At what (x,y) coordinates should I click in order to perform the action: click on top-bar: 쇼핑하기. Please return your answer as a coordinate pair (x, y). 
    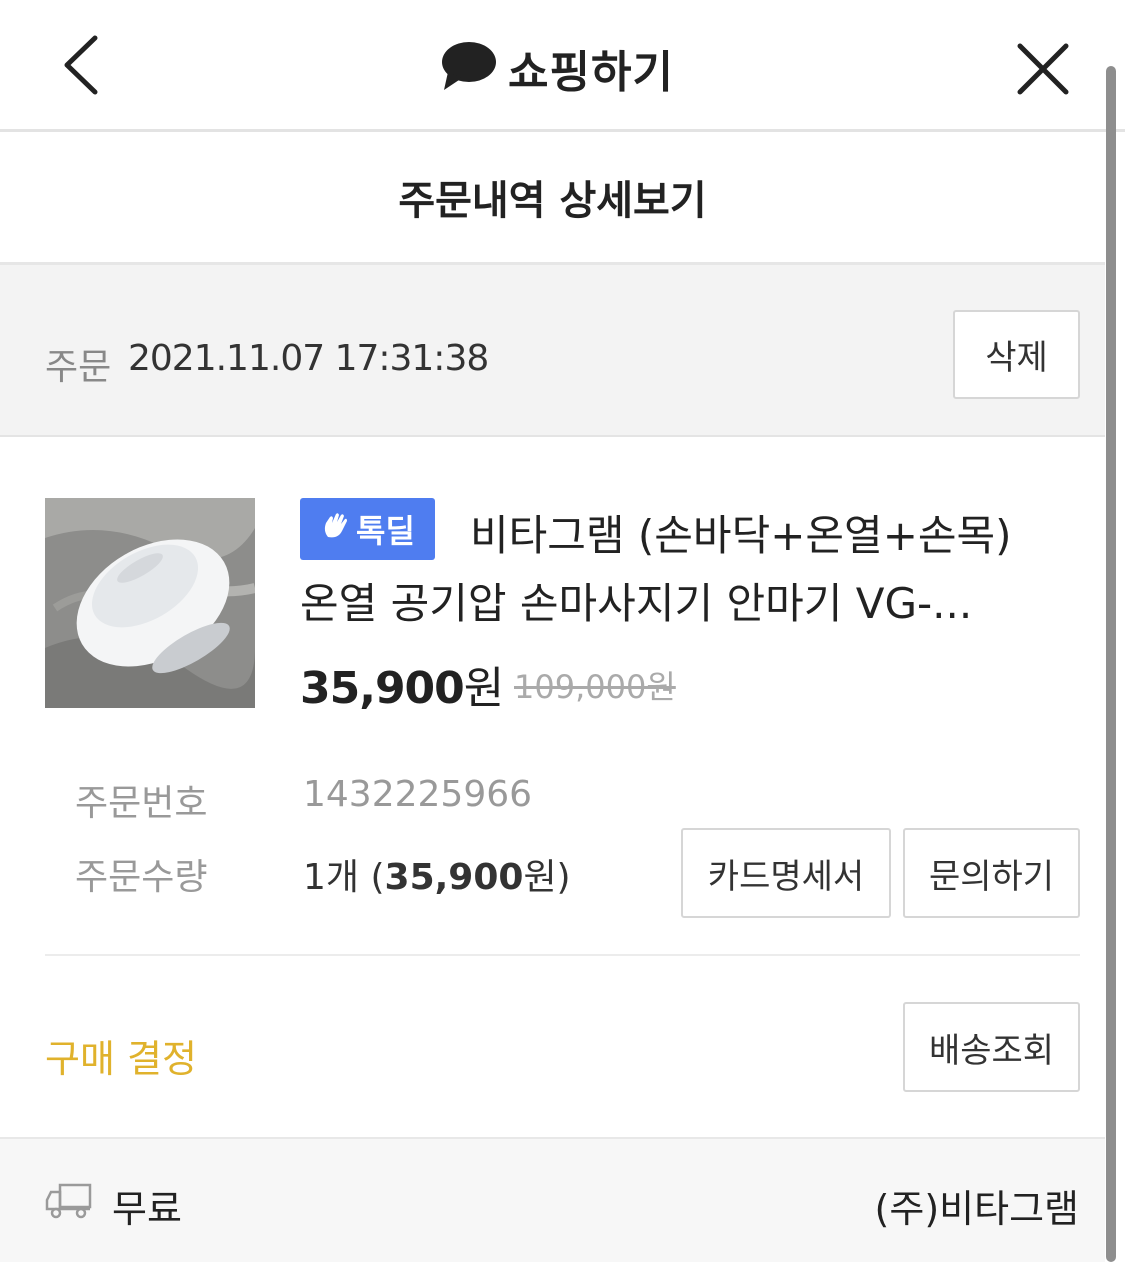
    Looking at the image, I should click on (562, 66).